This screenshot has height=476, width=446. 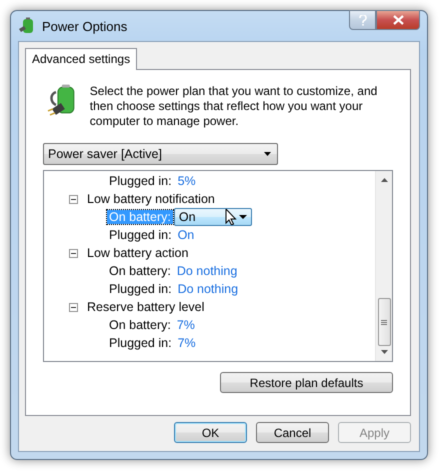 What do you see at coordinates (237, 217) in the screenshot?
I see `pointer-cursor-icon` at bounding box center [237, 217].